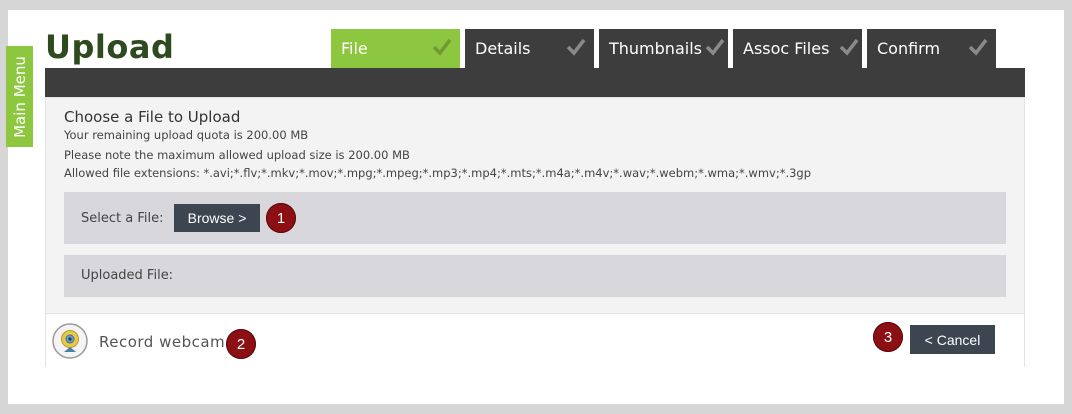 The width and height of the screenshot is (1072, 414). I want to click on file-select-row: Select a File: Browse > 1, so click(535, 218).